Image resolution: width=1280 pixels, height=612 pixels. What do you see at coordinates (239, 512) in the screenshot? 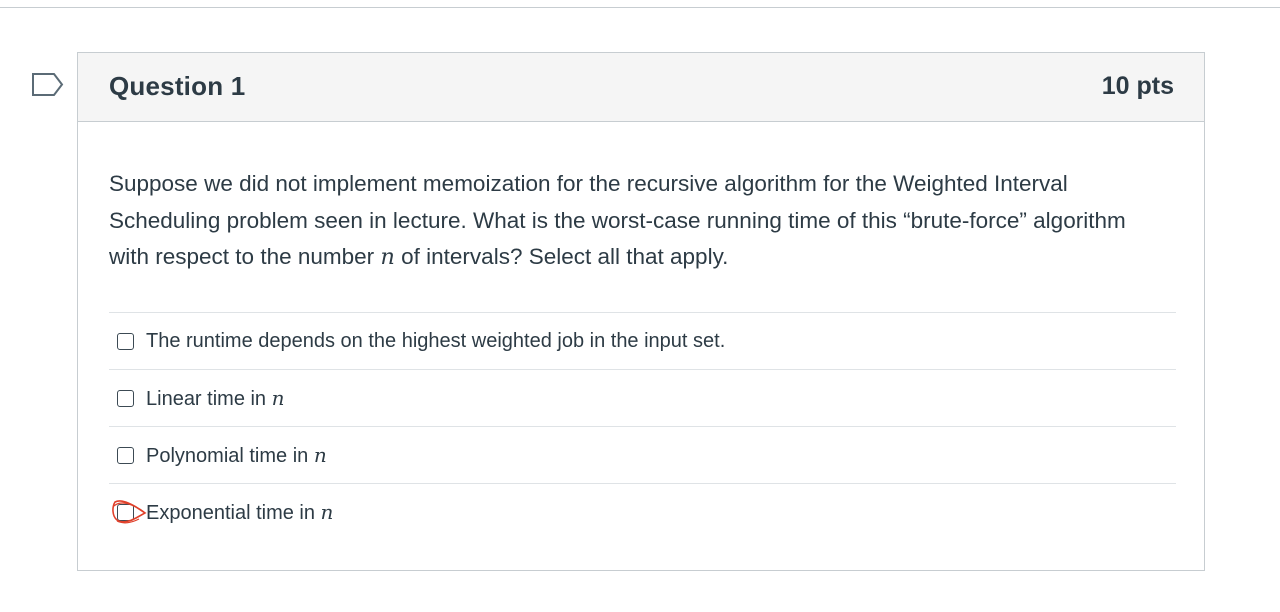
I see `answer-label: Exponential time in n` at bounding box center [239, 512].